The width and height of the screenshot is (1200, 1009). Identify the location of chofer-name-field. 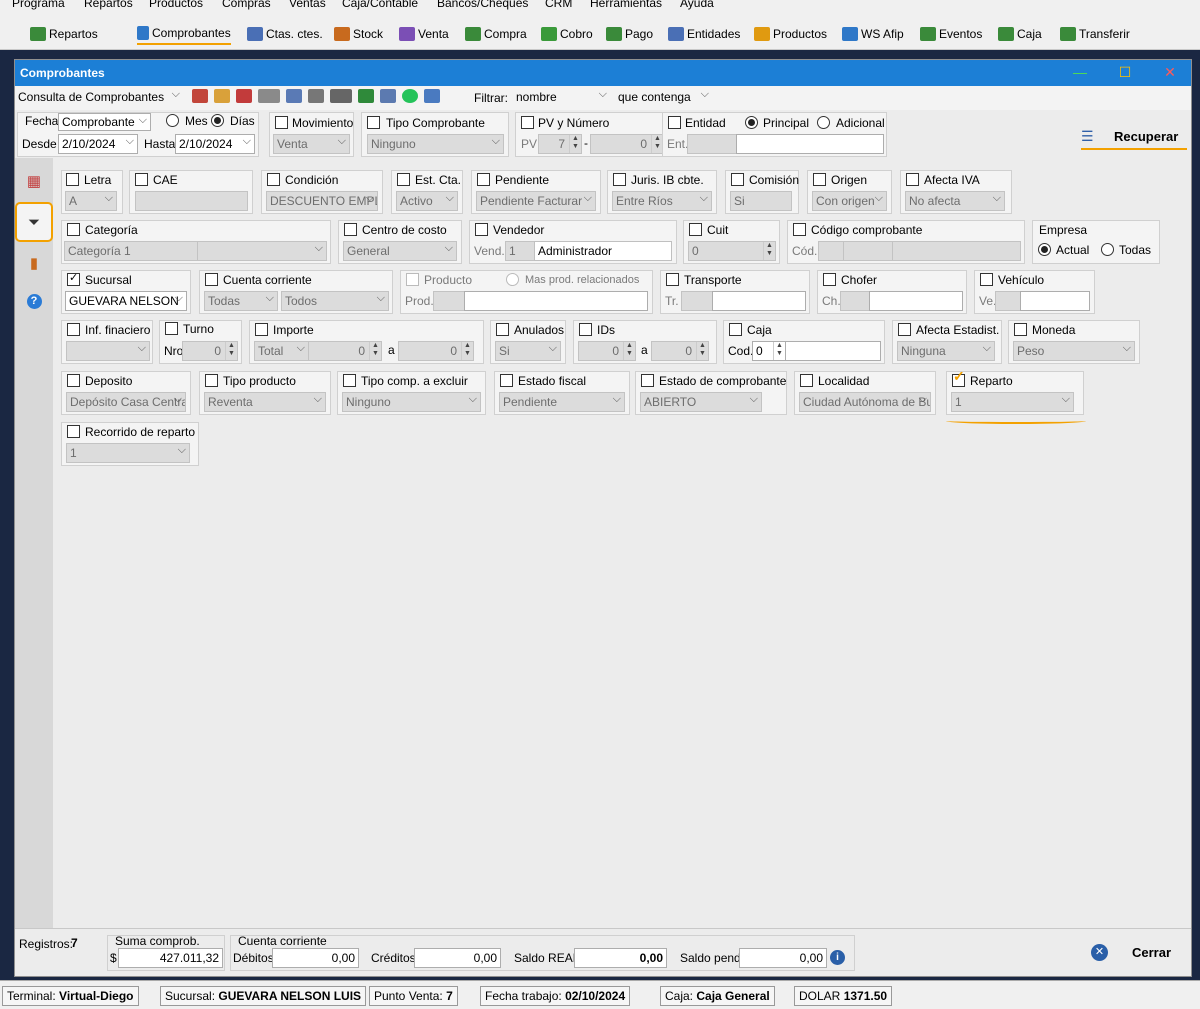
(916, 301).